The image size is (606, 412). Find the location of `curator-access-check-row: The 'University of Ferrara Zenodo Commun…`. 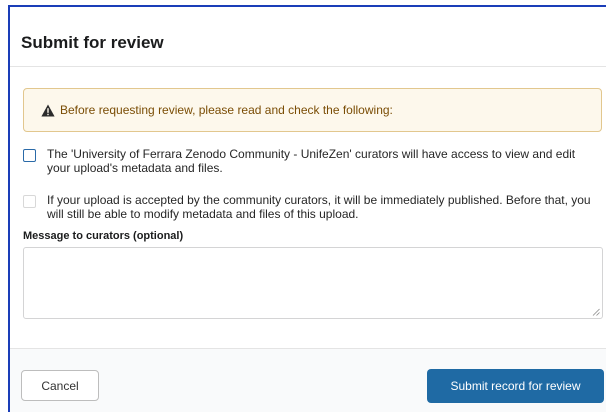

curator-access-check-row: The 'University of Ferrara Zenodo Commun… is located at coordinates (314, 161).